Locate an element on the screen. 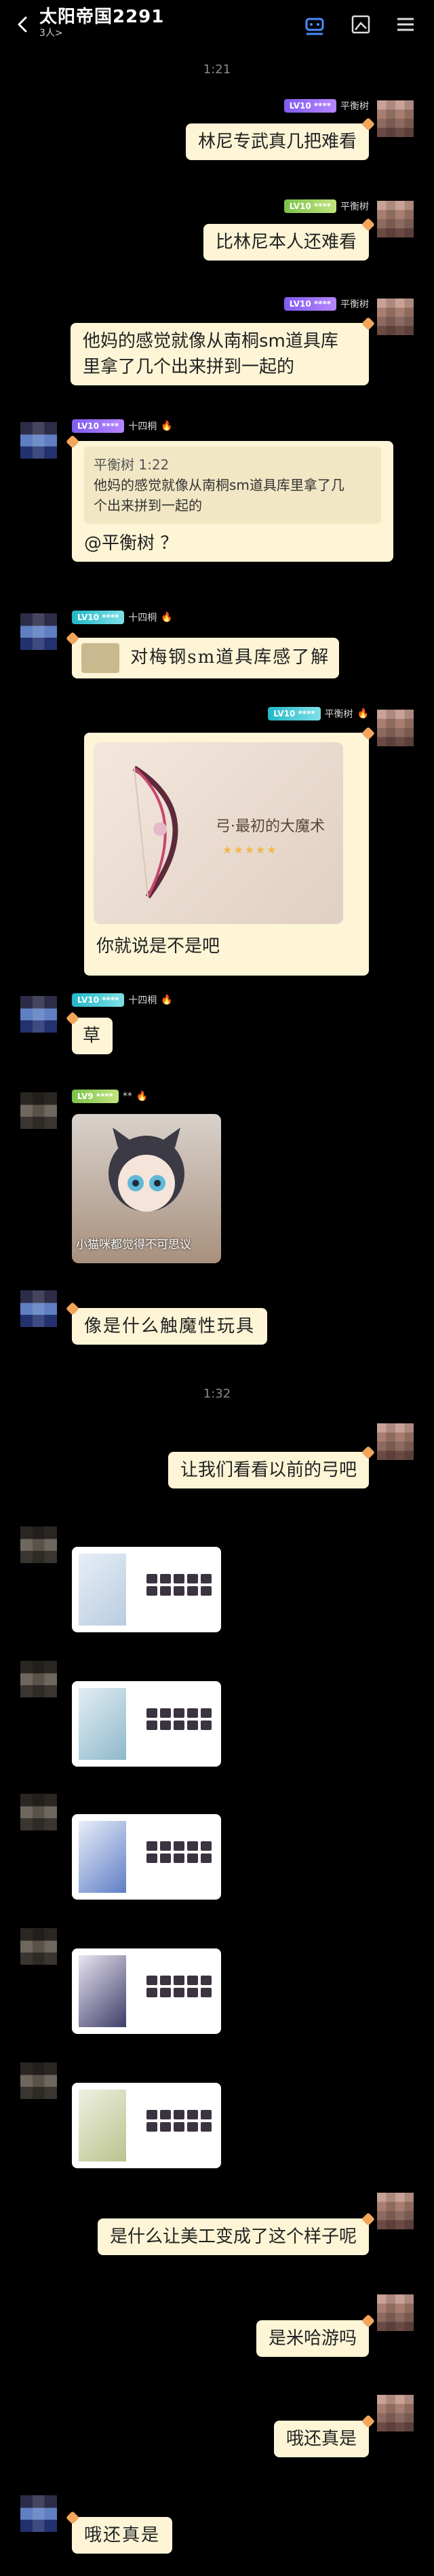  group-name: 太阳帝国2291 is located at coordinates (102, 17).